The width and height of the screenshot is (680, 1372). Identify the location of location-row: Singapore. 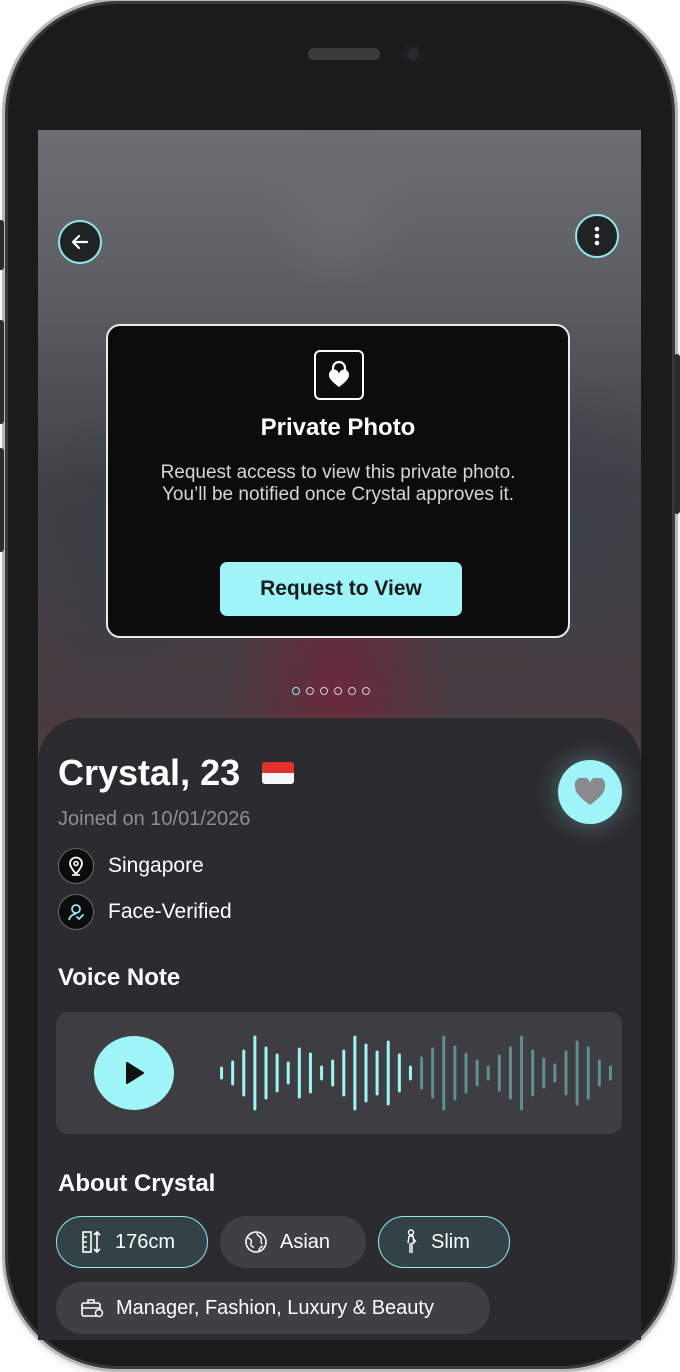
(131, 866).